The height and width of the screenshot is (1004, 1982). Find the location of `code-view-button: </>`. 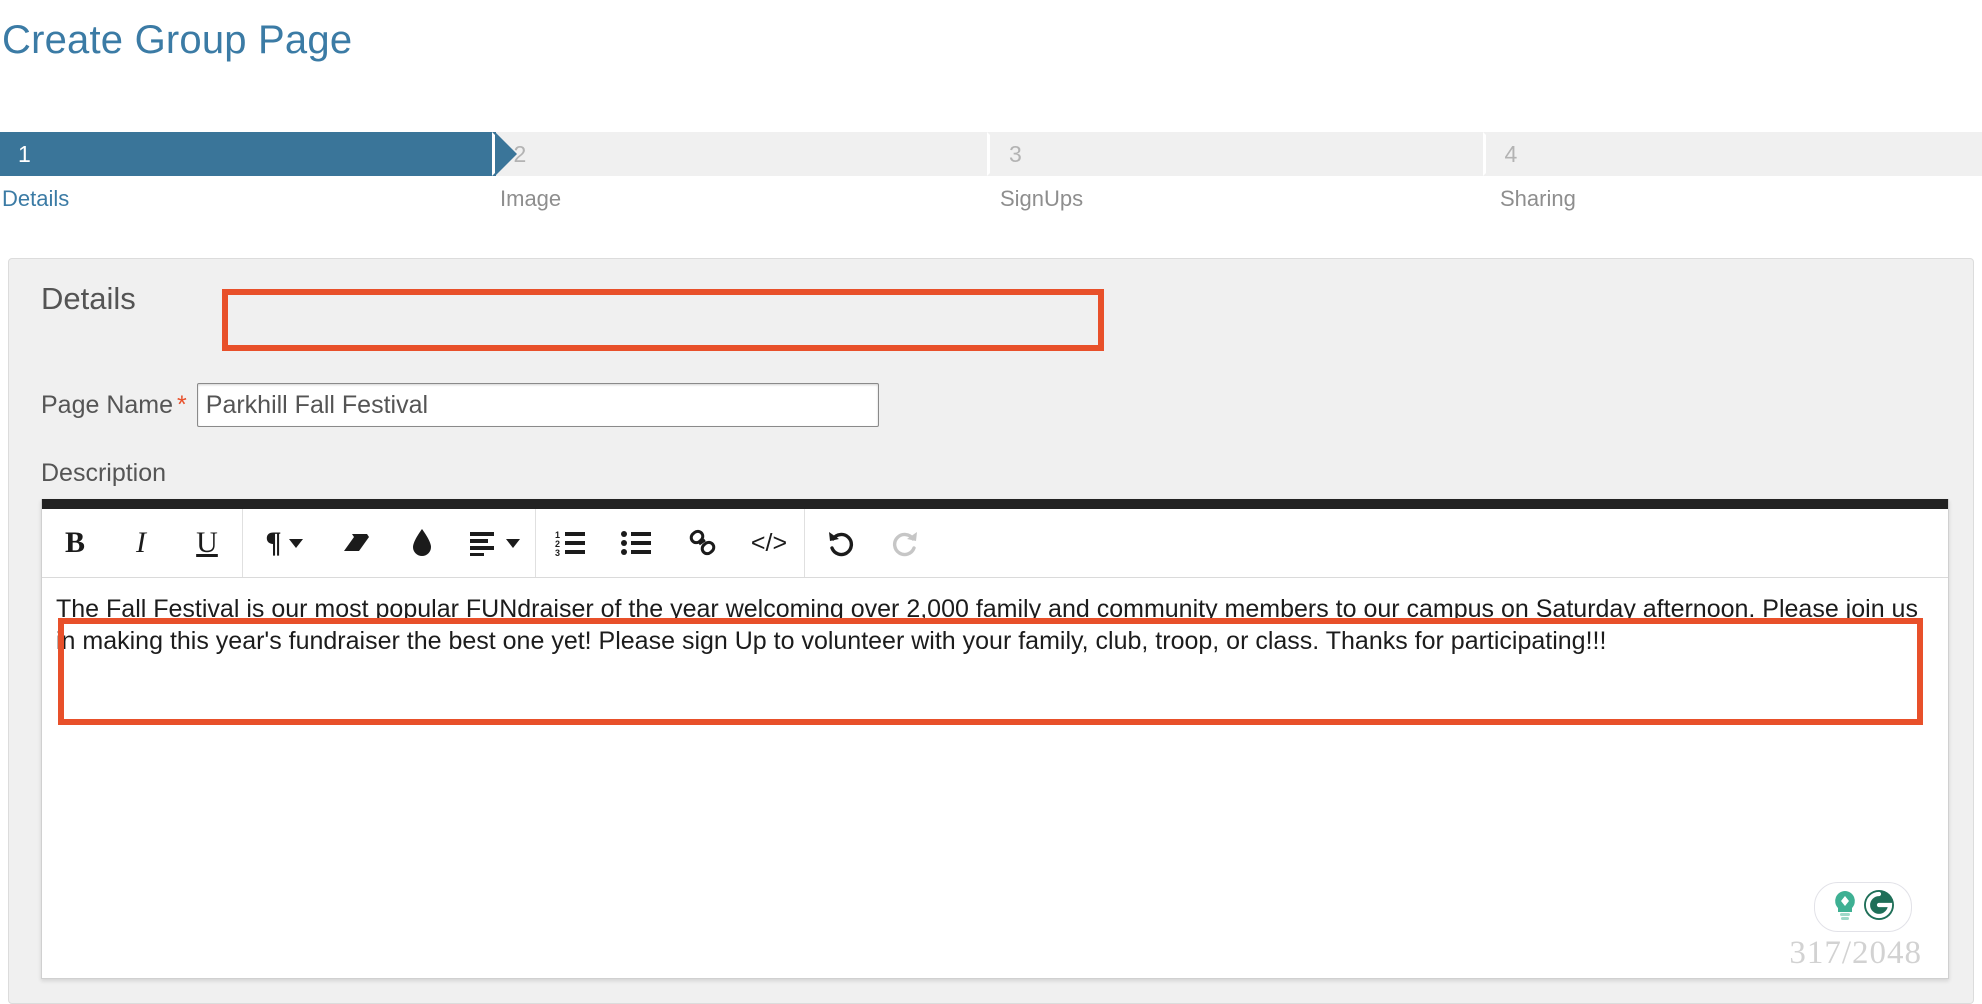

code-view-button: </> is located at coordinates (769, 543).